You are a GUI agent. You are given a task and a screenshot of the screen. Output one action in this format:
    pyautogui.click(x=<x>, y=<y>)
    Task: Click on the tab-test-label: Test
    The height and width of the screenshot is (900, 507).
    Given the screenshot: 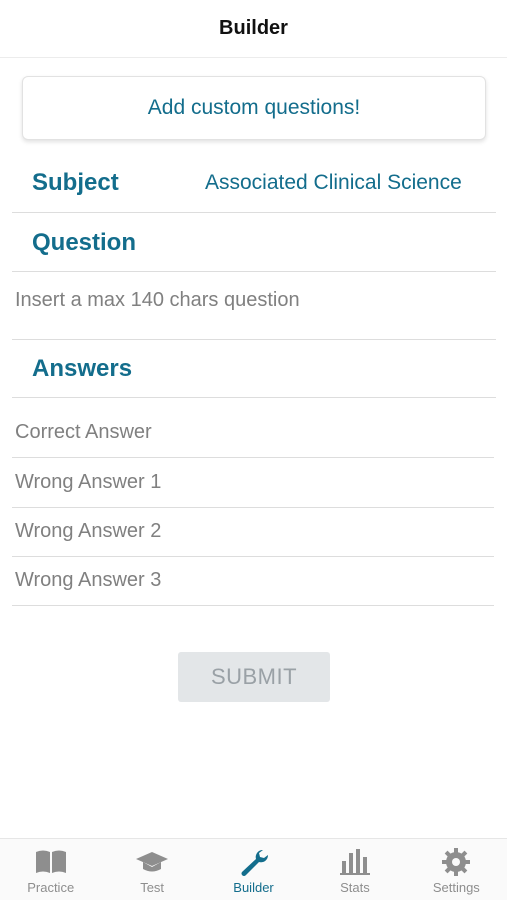 What is the action you would take?
    pyautogui.click(x=152, y=887)
    